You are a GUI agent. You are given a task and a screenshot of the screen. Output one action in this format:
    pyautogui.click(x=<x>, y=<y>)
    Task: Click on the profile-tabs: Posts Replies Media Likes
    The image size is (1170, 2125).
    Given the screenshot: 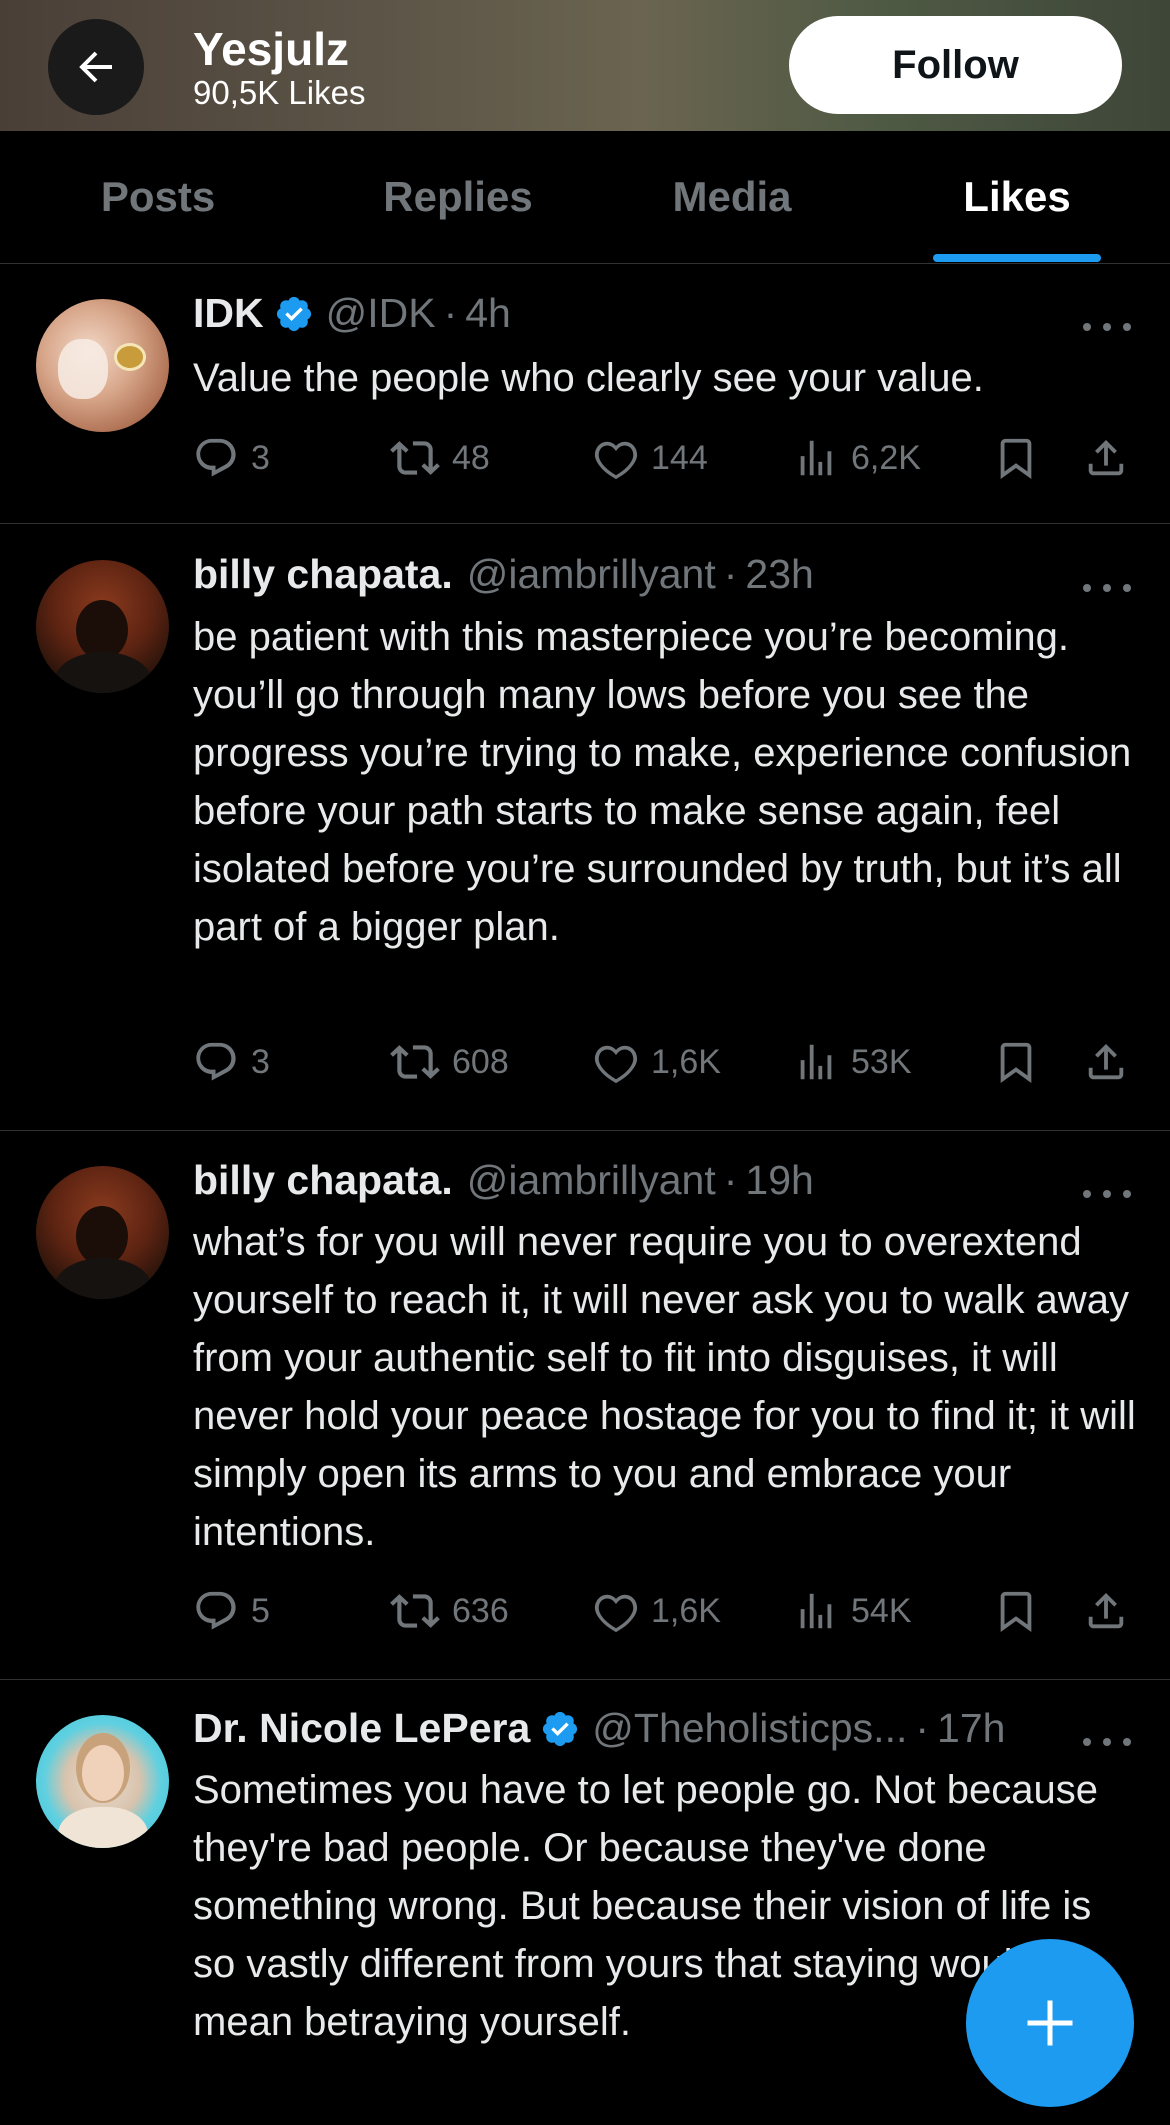 What is the action you would take?
    pyautogui.click(x=585, y=197)
    